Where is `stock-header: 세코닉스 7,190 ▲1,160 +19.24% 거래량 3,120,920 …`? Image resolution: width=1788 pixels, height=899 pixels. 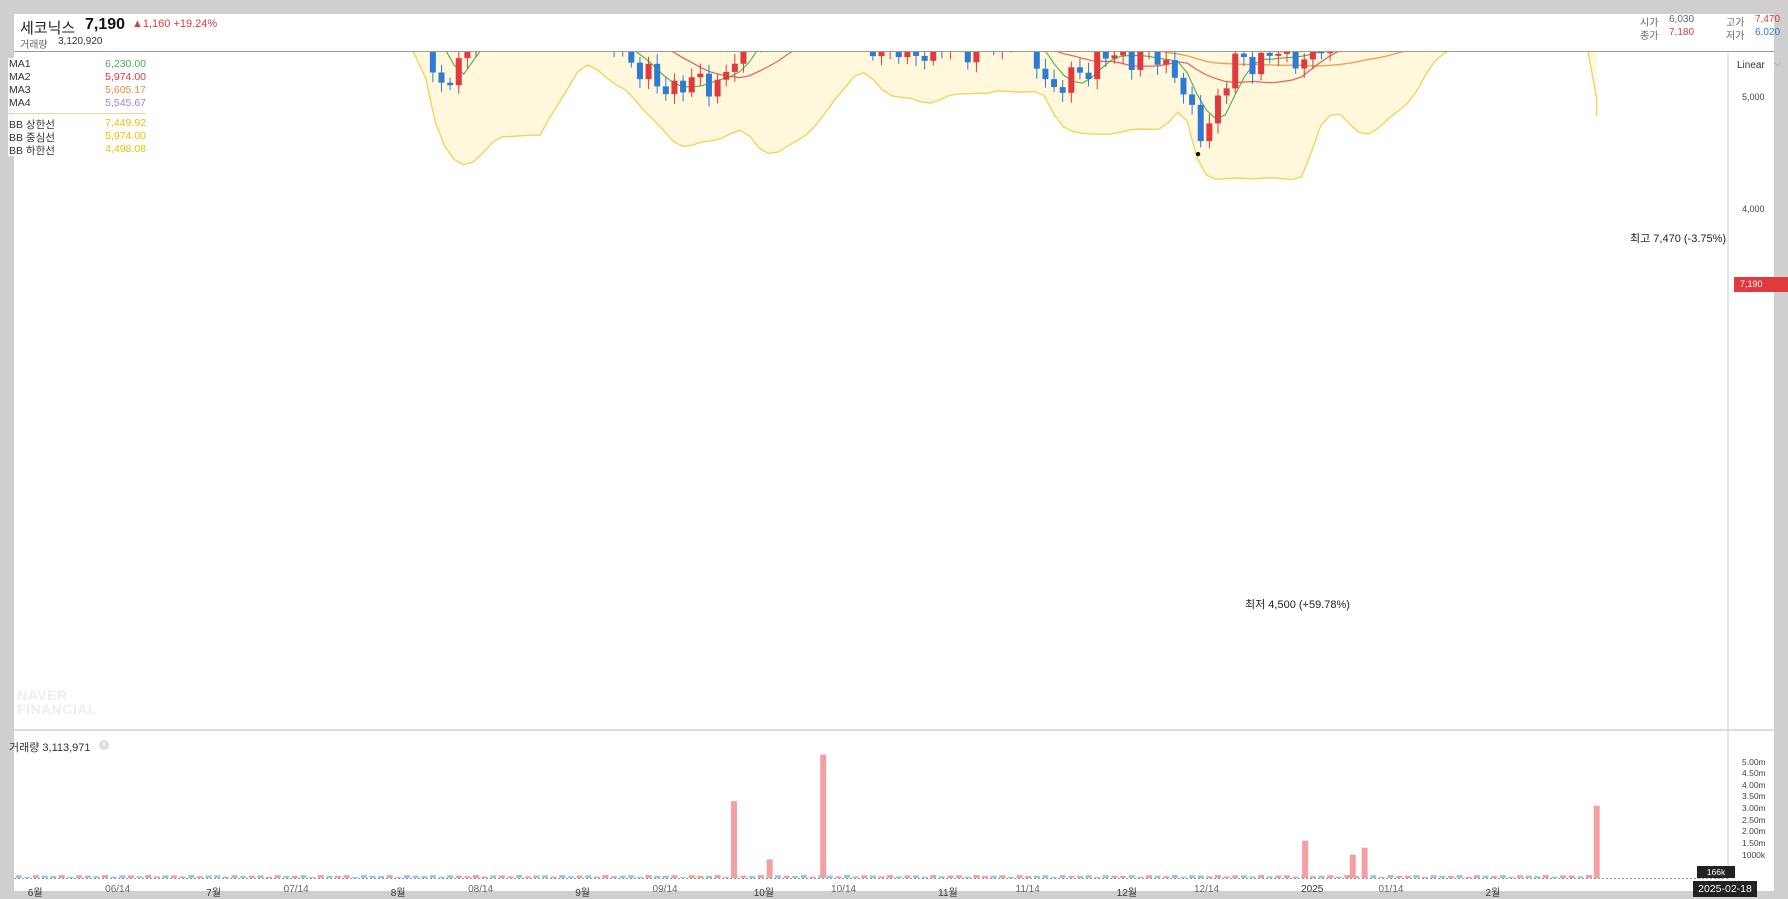
stock-header: 세코닉스 7,190 ▲1,160 +19.24% 거래량 3,120,920 … is located at coordinates (897, 33).